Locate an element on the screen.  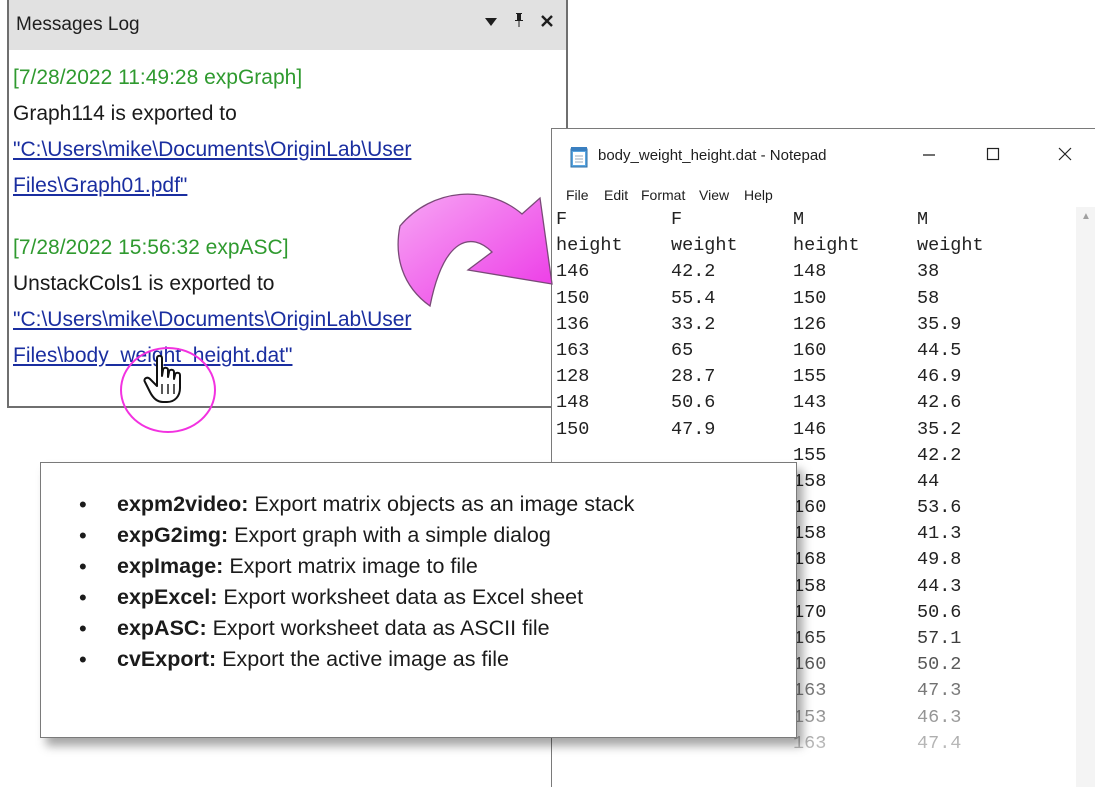
notepad-cell: 126 is located at coordinates (810, 324).